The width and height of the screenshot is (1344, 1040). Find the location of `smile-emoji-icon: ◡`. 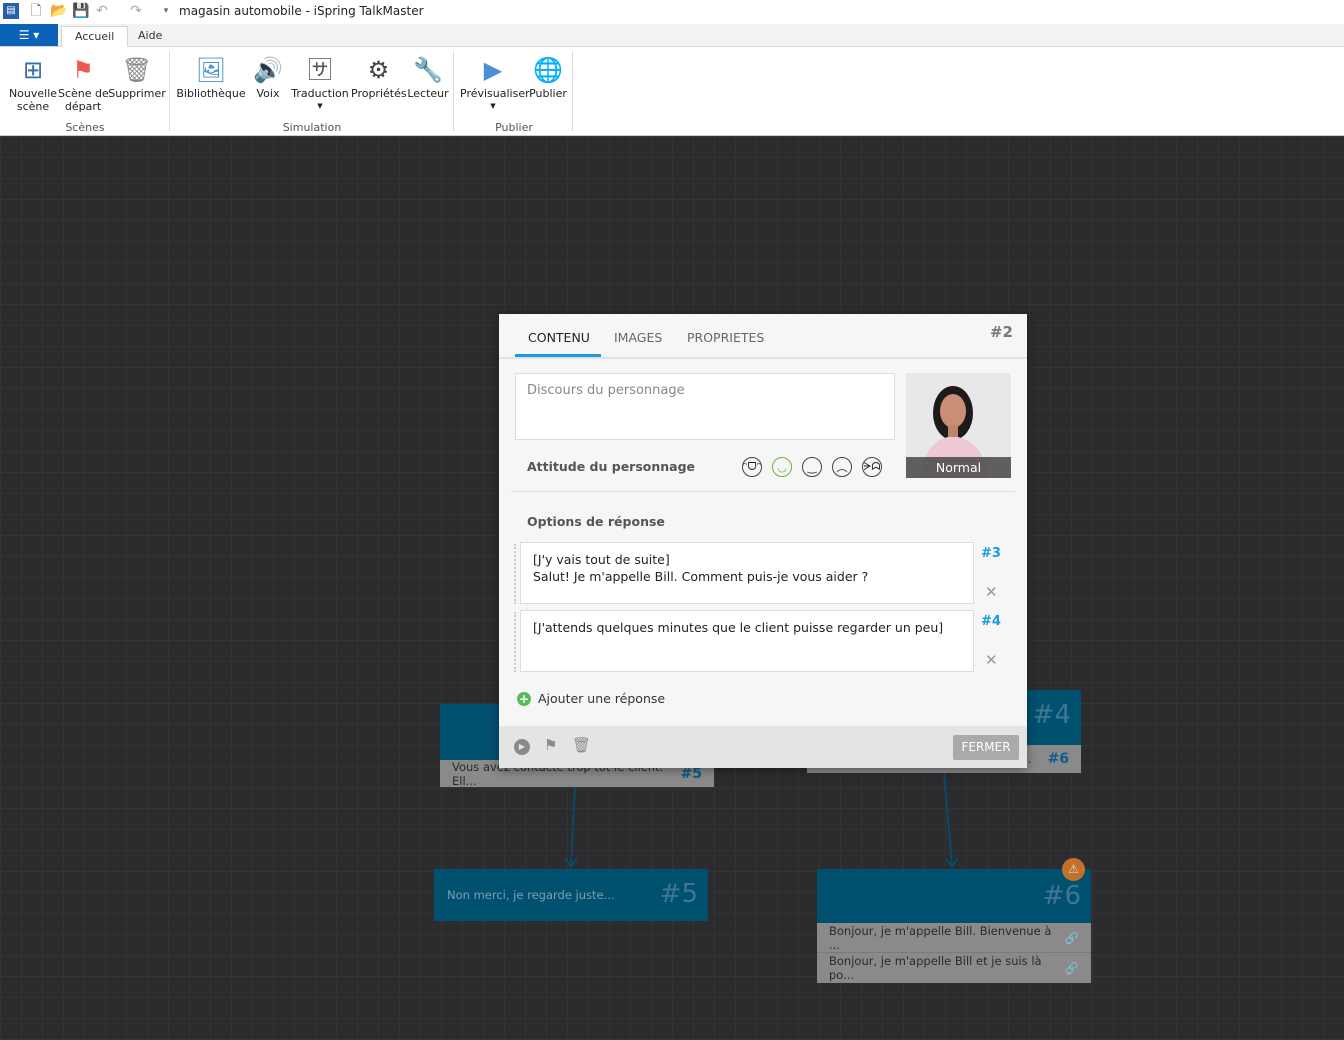

smile-emoji-icon: ◡ is located at coordinates (782, 467).